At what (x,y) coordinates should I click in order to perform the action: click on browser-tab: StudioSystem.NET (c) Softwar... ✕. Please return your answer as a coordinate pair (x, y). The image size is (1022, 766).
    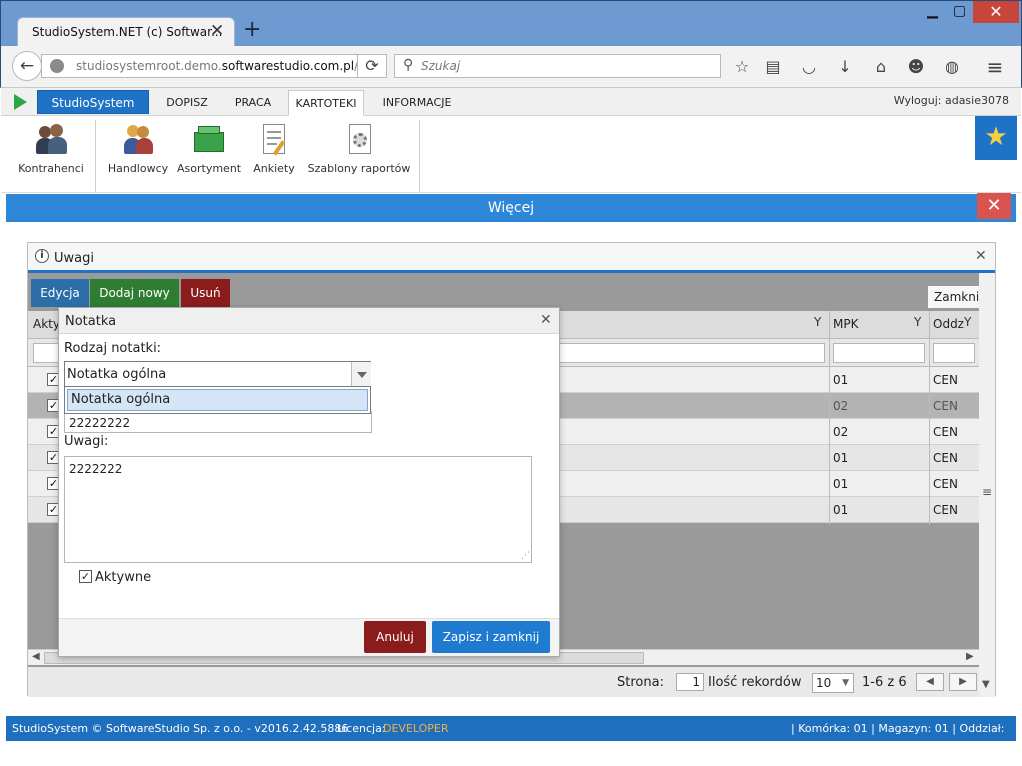
    Looking at the image, I should click on (126, 32).